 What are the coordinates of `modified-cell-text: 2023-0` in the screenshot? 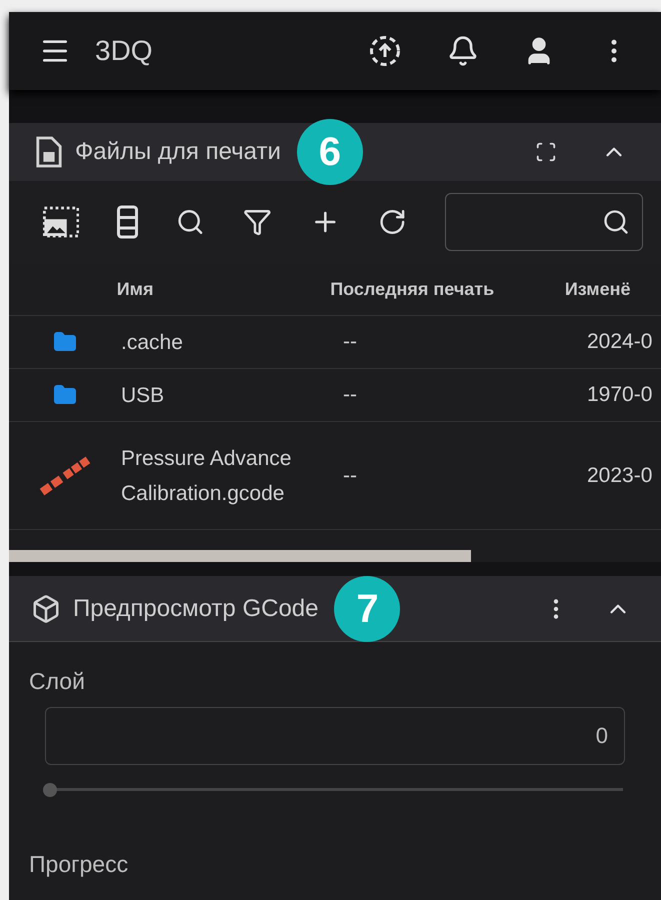 It's located at (619, 475).